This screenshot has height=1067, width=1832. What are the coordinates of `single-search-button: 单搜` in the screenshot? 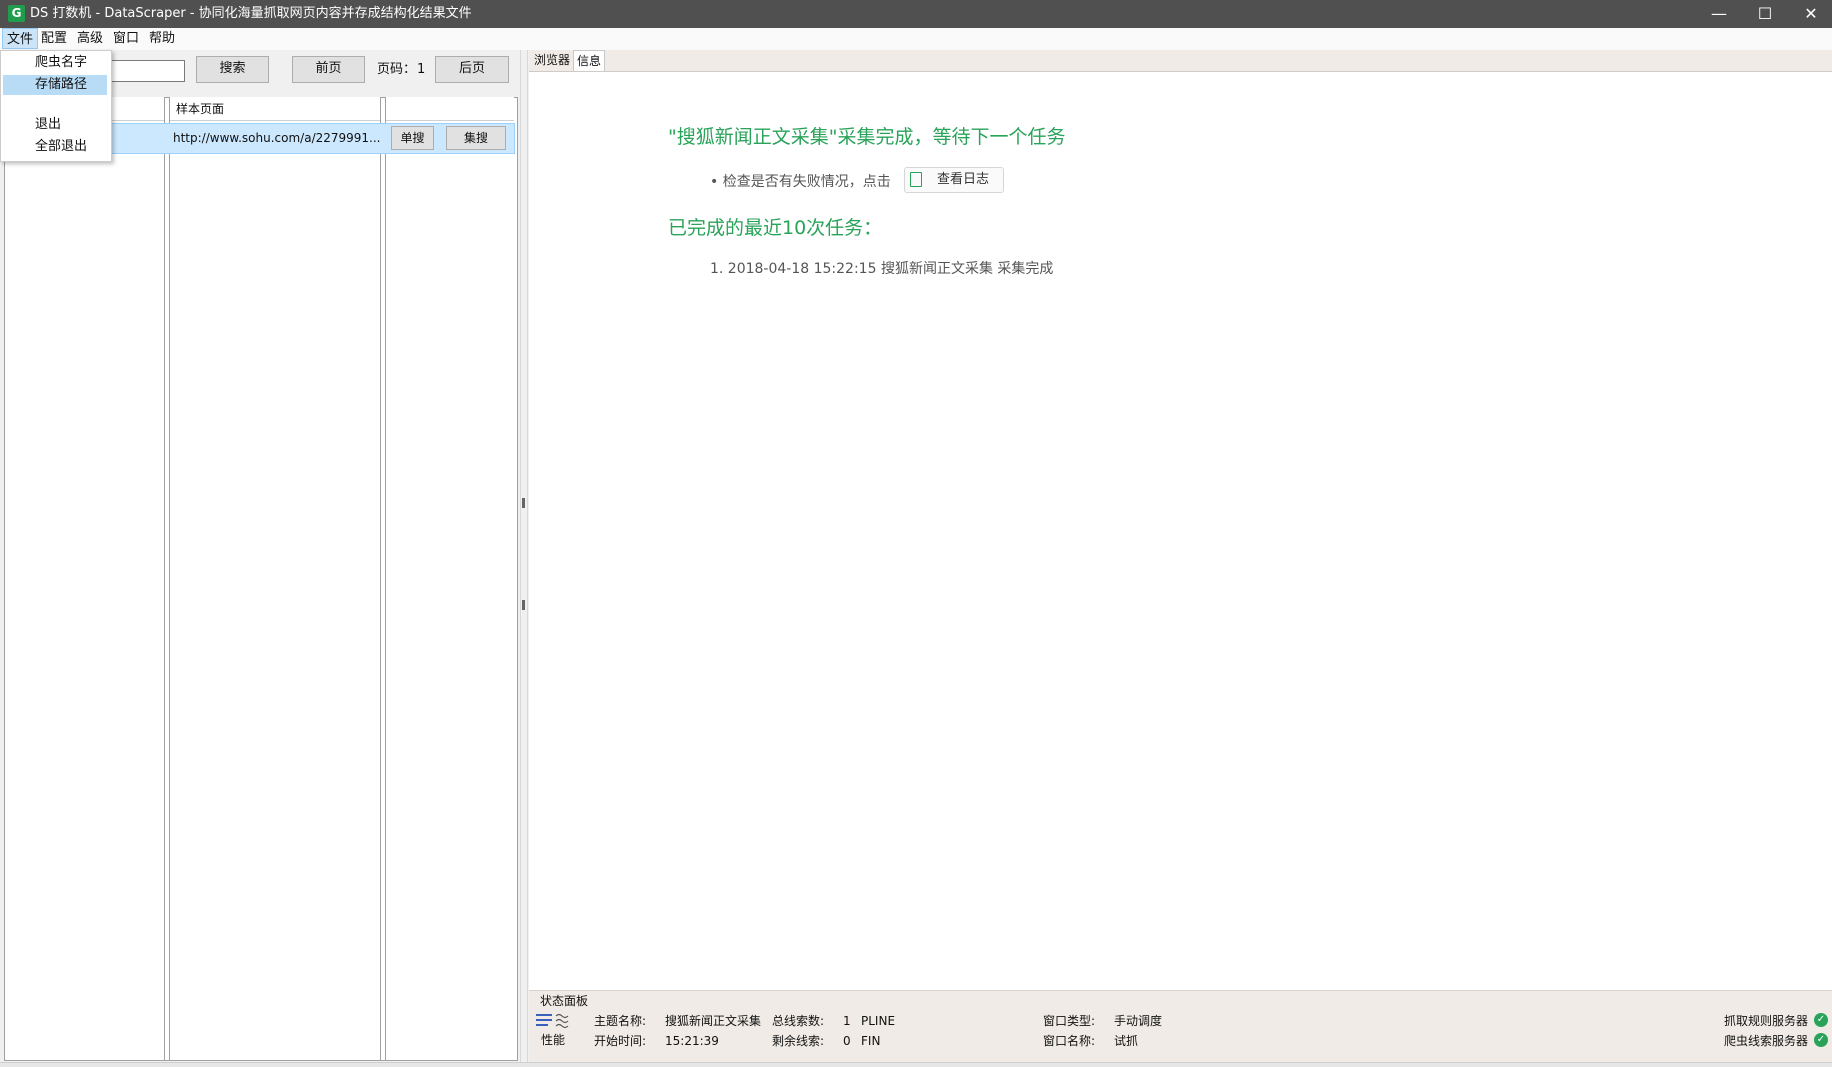 It's located at (412, 138).